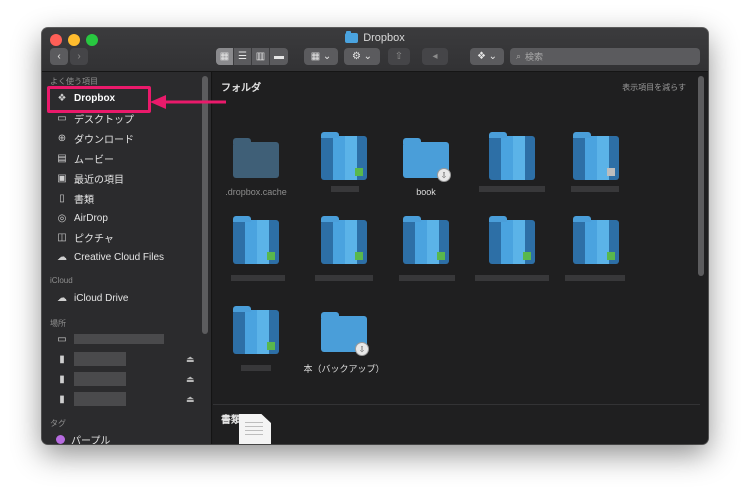 This screenshot has width=750, height=498. Describe the element at coordinates (58, 323) in the screenshot. I see `locations-header: 場所` at that location.